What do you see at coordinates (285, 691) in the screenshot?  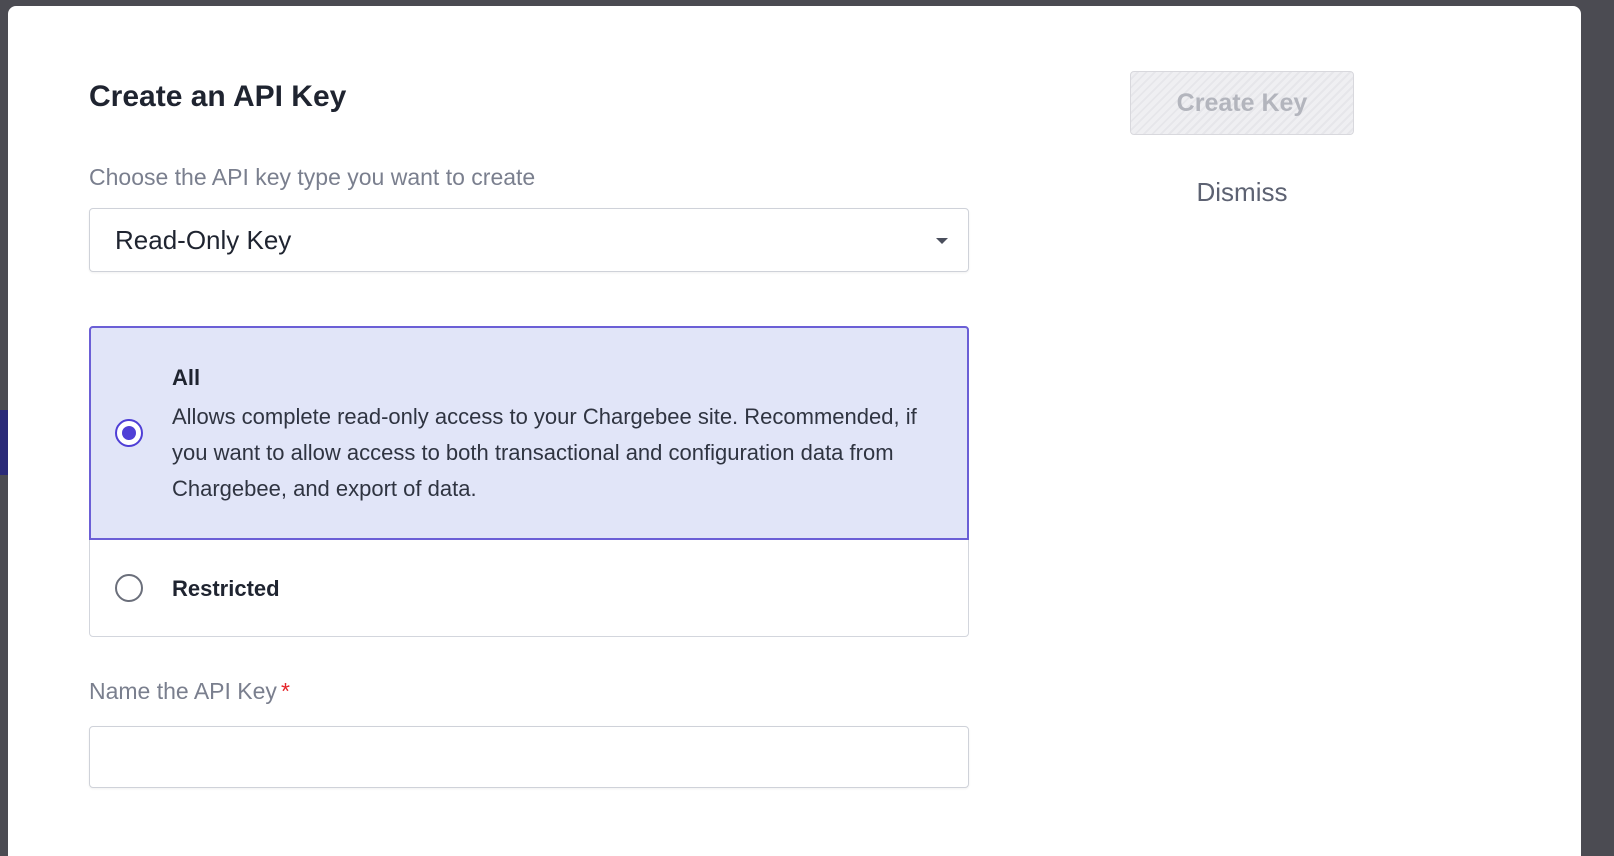 I see `required-marker: *` at bounding box center [285, 691].